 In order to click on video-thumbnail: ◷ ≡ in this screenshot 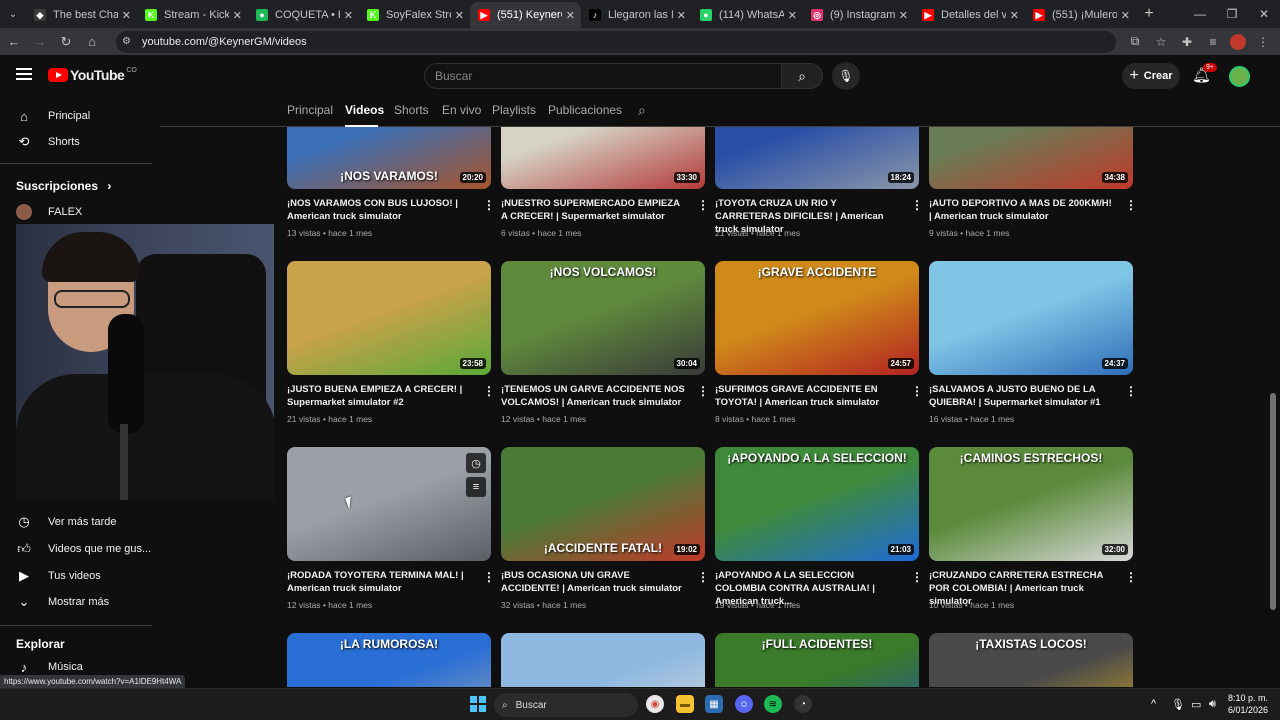, I will do `click(389, 504)`.